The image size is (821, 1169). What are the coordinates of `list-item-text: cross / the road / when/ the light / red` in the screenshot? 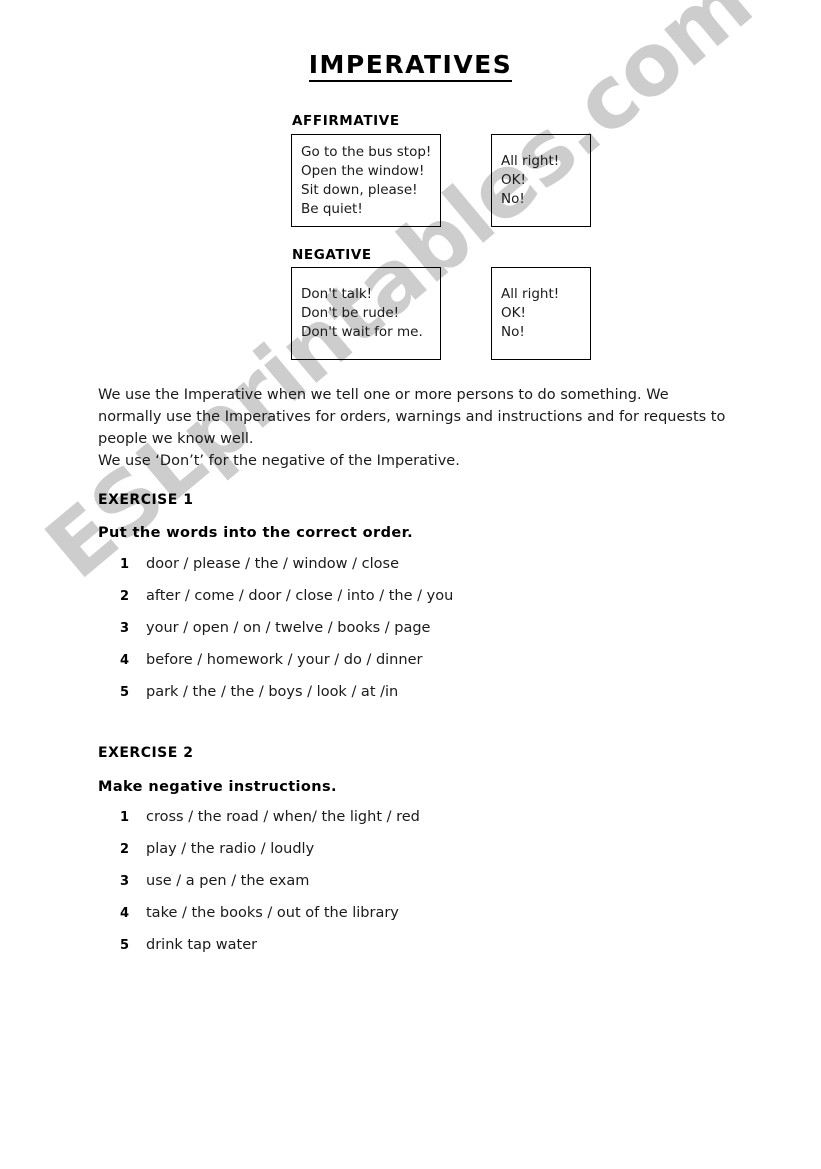 It's located at (283, 817).